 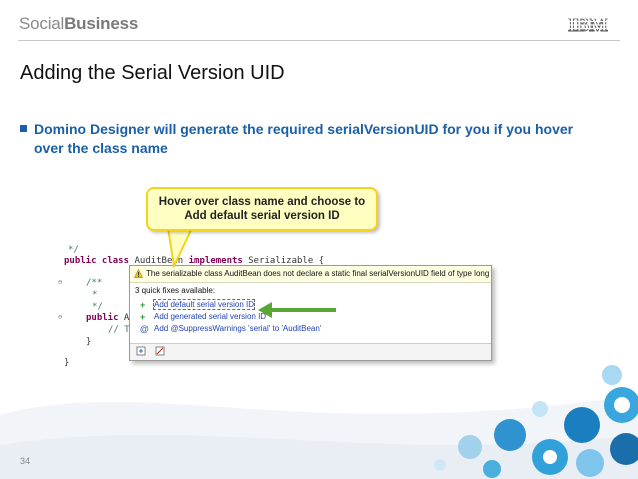 I want to click on page-number: 34, so click(x=25, y=461).